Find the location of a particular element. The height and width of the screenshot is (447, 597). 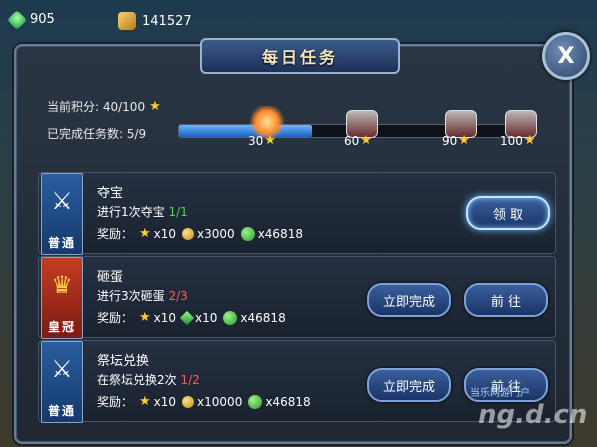

completed-stat: 已完成任务数: 5/9 is located at coordinates (96, 133).